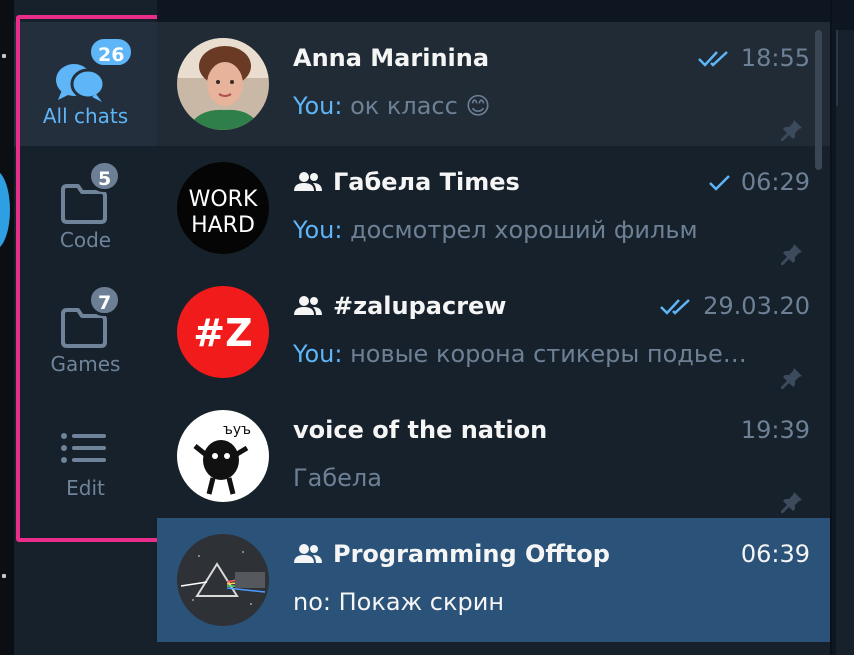 Image resolution: width=854 pixels, height=655 pixels. I want to click on chat-title: Anna Marinina, so click(391, 58).